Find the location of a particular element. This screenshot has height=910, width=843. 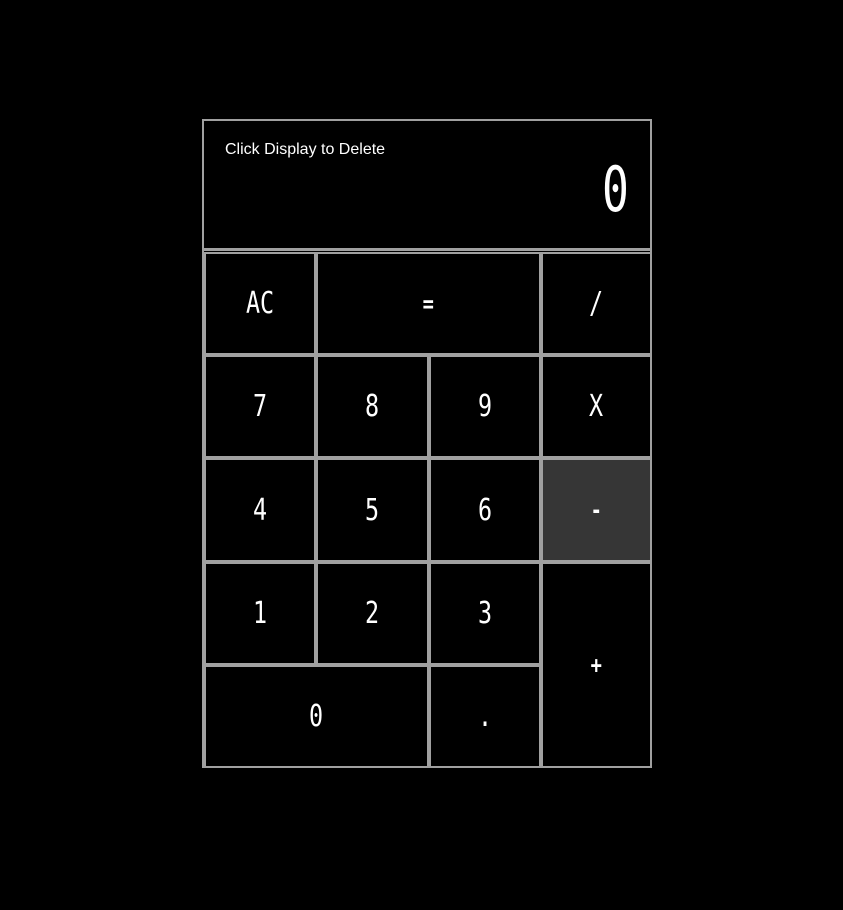

display-hint: Click Display to Delete is located at coordinates (305, 149).